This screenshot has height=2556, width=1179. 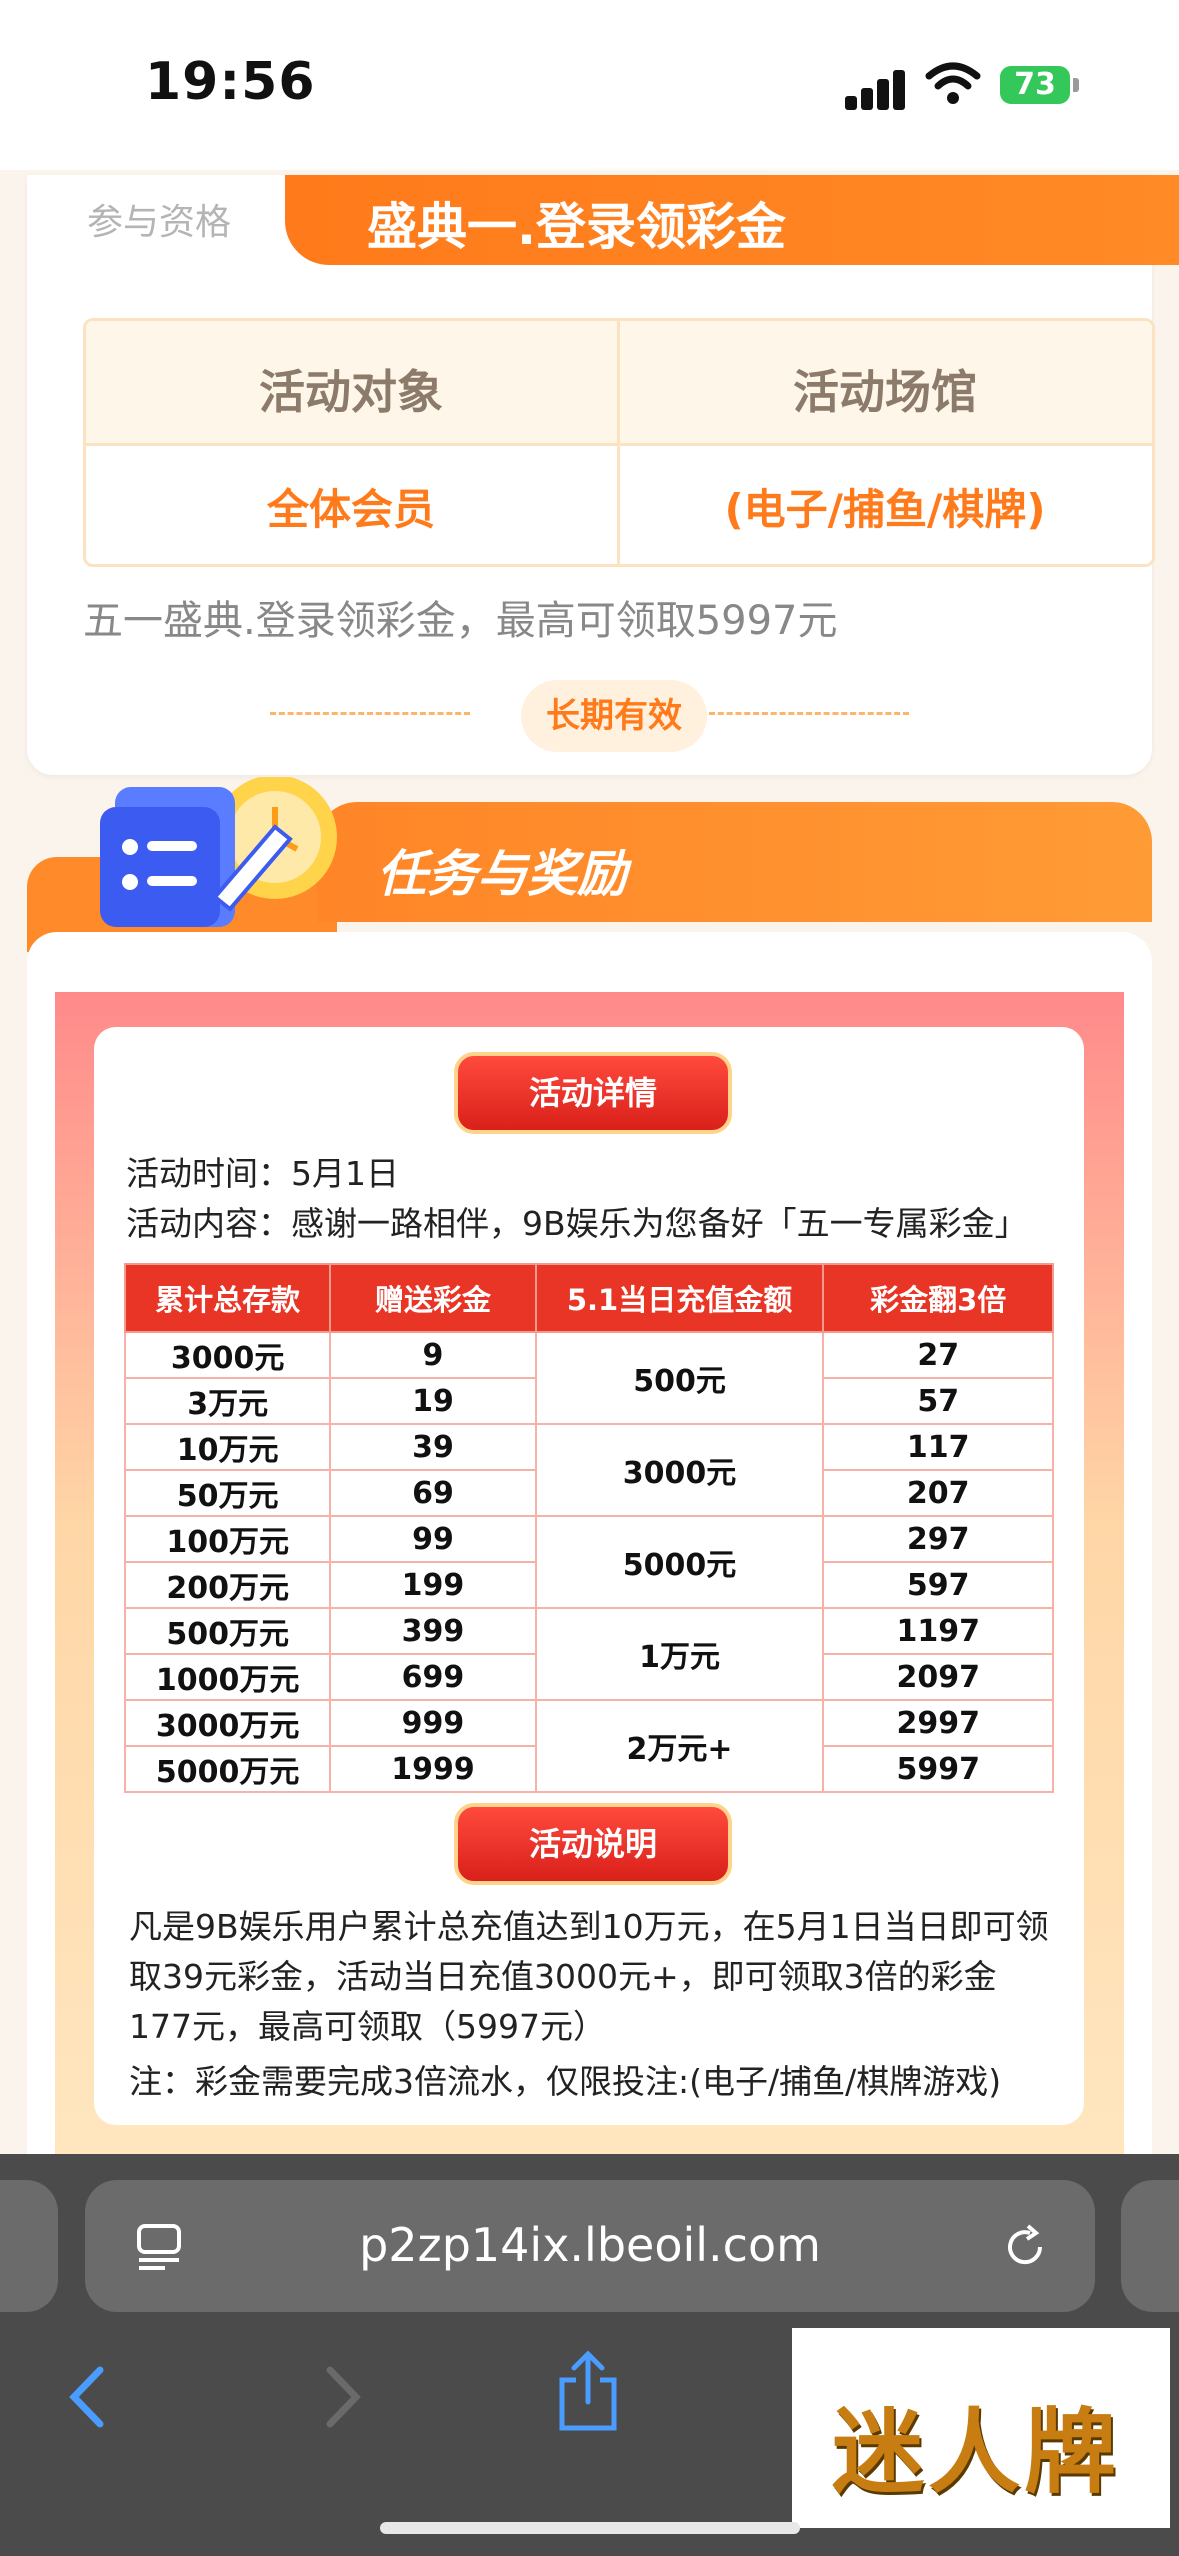 What do you see at coordinates (227, 1723) in the screenshot?
I see `deposit-cell: 3000万元` at bounding box center [227, 1723].